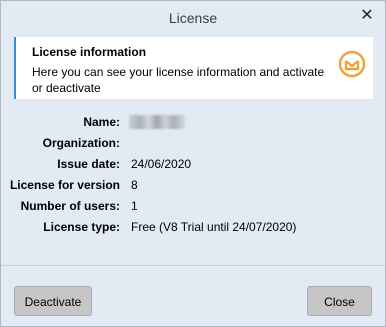 The image size is (386, 327). Describe the element at coordinates (81, 143) in the screenshot. I see `field-label: Organization:` at that location.